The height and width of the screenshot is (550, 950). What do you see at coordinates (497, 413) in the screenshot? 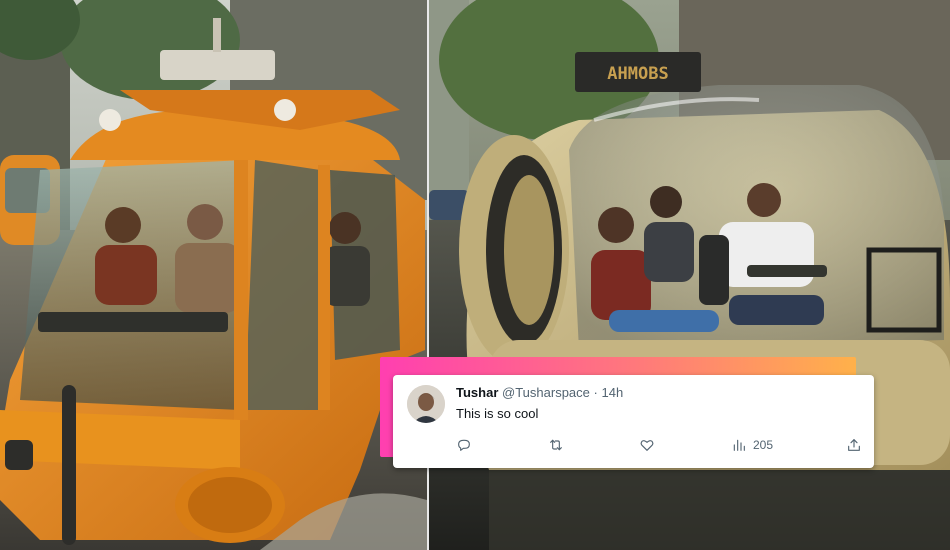
I see `tweet-text: This is so cool` at bounding box center [497, 413].